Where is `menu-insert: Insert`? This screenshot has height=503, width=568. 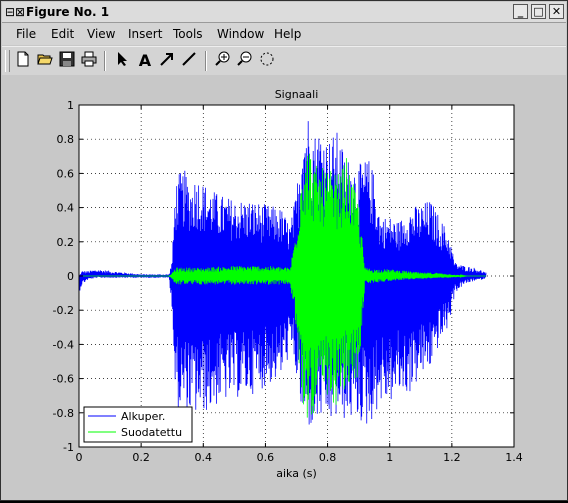
menu-insert: Insert is located at coordinates (145, 34).